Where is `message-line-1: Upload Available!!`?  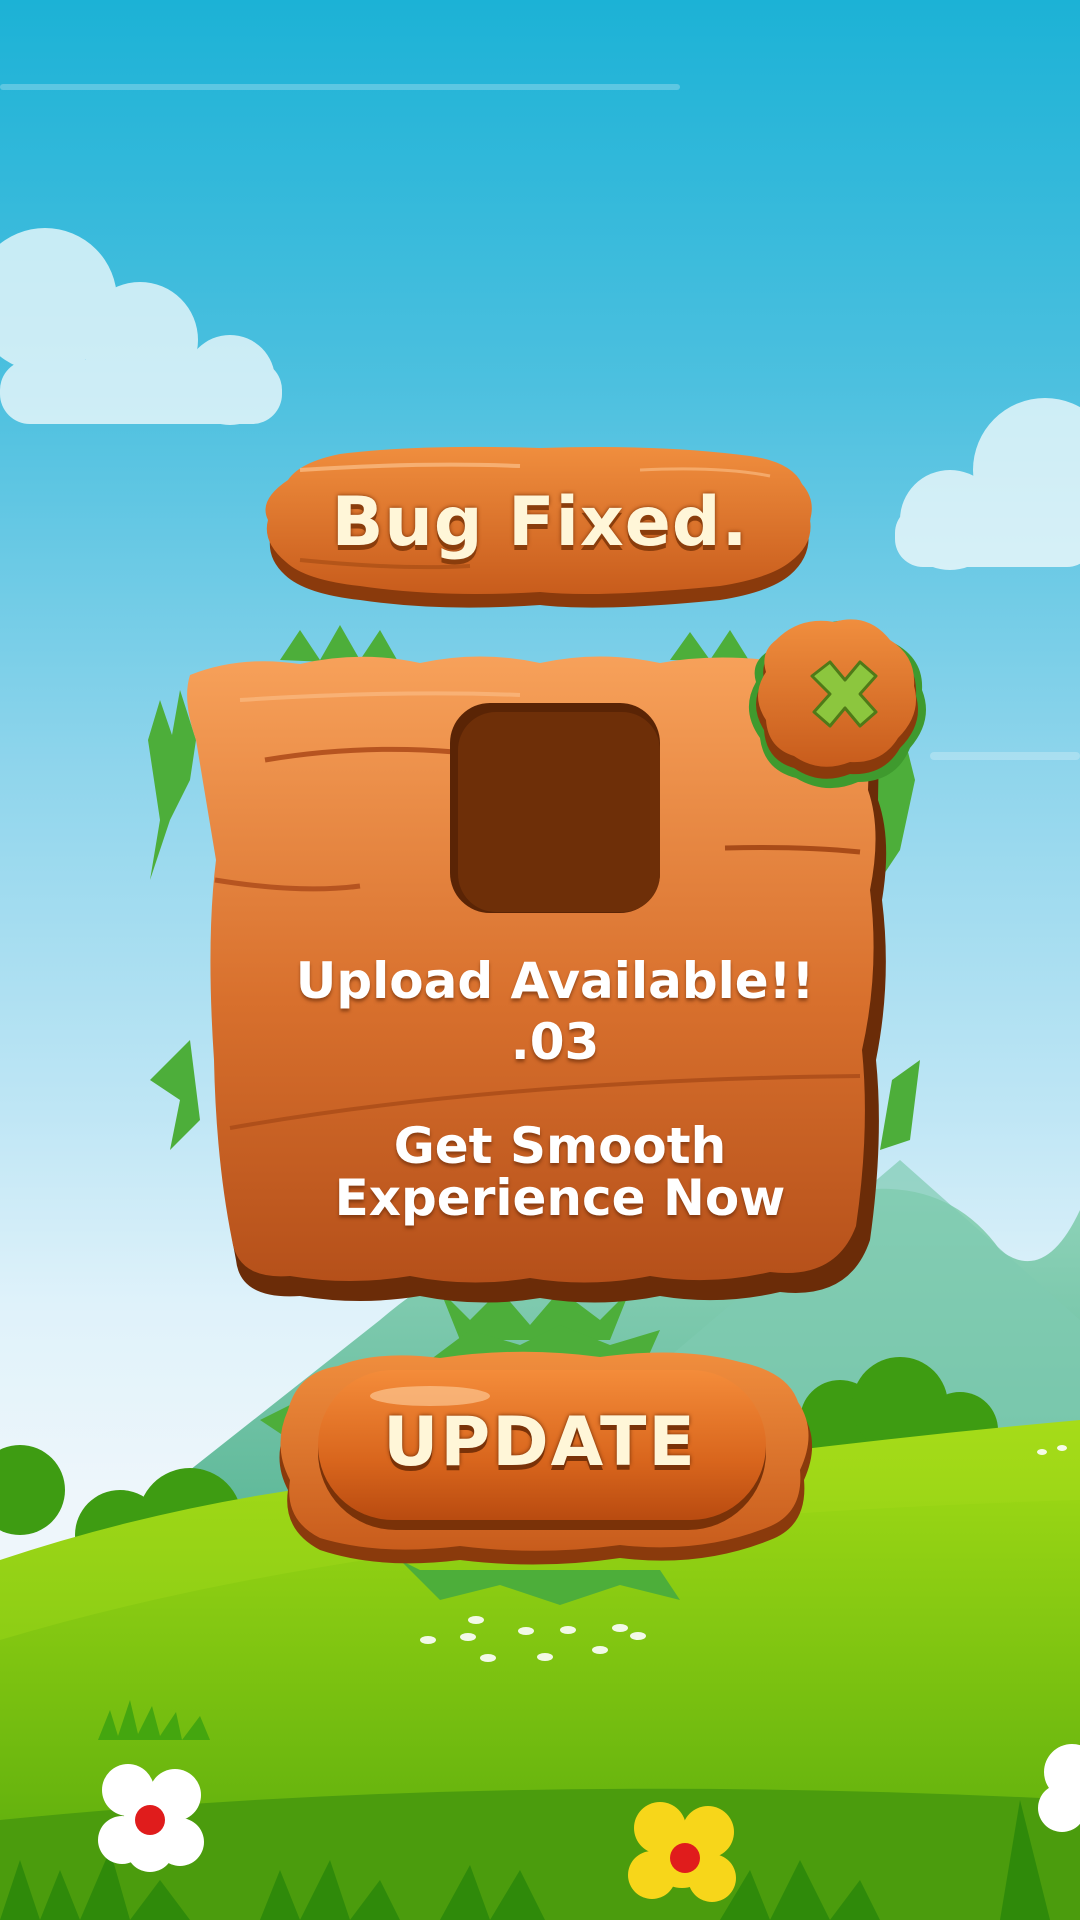 message-line-1: Upload Available!! is located at coordinates (555, 981).